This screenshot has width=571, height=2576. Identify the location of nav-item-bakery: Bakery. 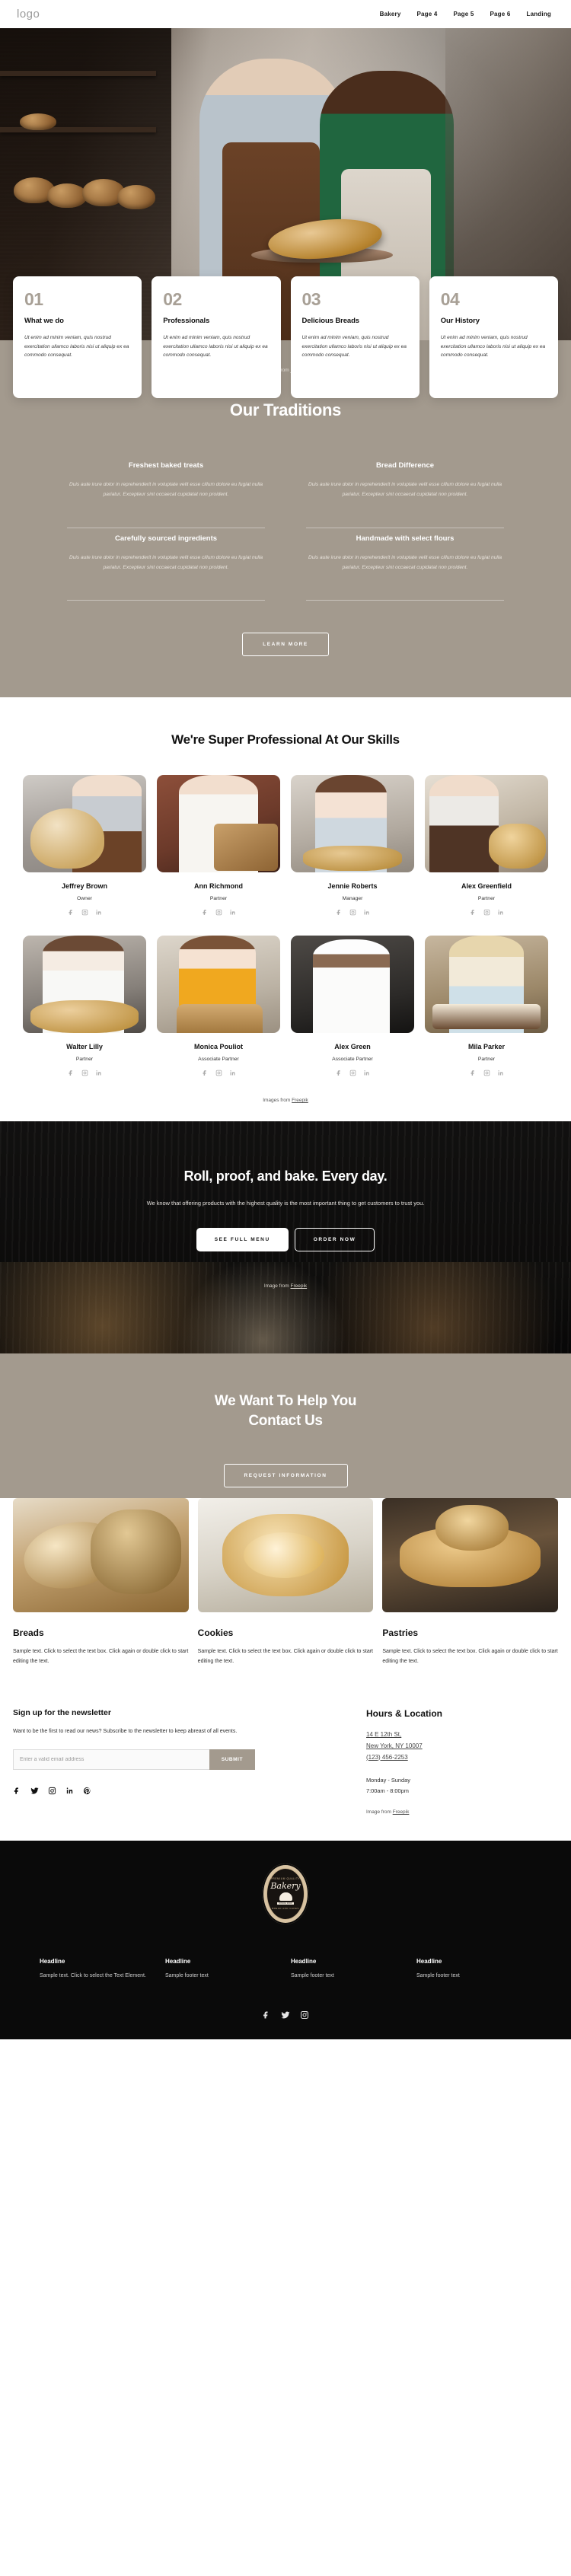
(390, 15).